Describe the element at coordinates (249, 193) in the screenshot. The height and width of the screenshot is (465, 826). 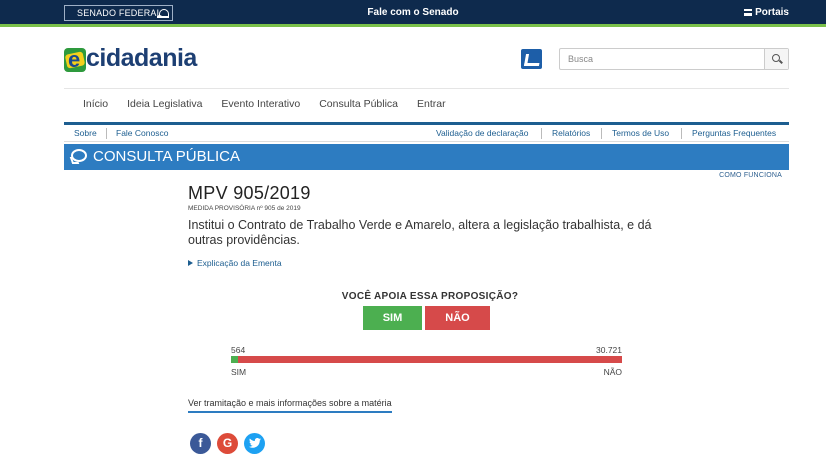
I see `proposal-title: MPV 905/2019` at that location.